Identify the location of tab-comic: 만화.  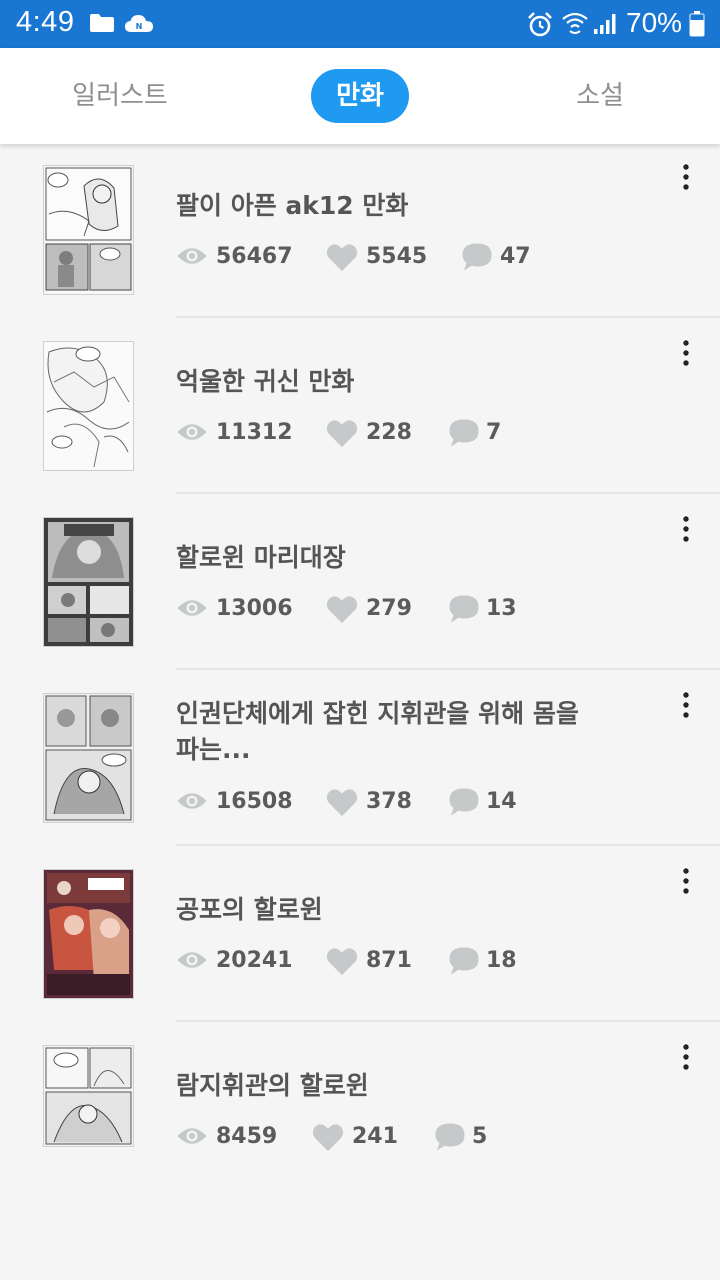
(360, 96).